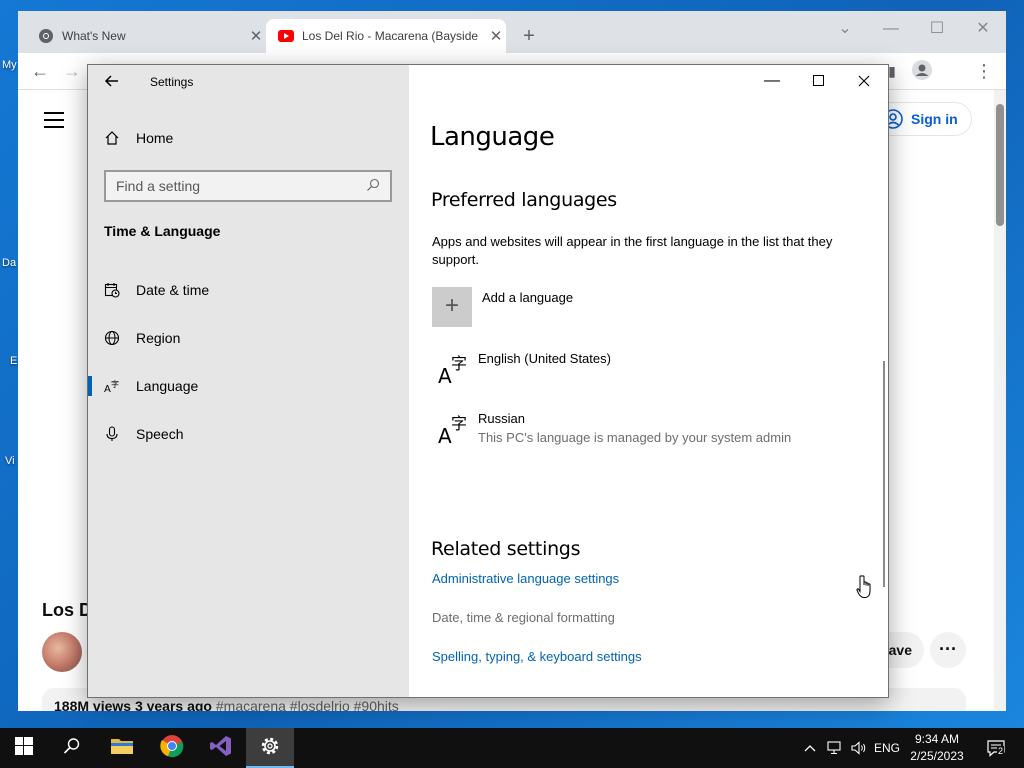 Image resolution: width=1024 pixels, height=768 pixels. Describe the element at coordinates (934, 119) in the screenshot. I see `sign-in-label: Sign in` at that location.